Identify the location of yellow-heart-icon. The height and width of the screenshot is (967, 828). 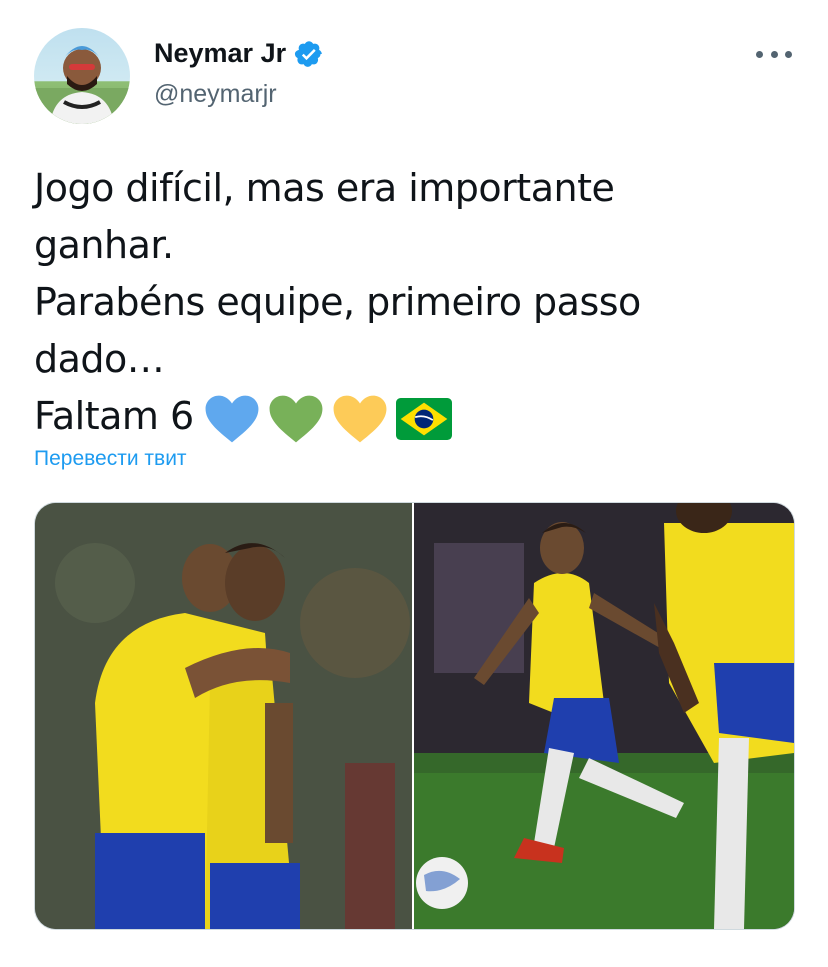
(360, 418).